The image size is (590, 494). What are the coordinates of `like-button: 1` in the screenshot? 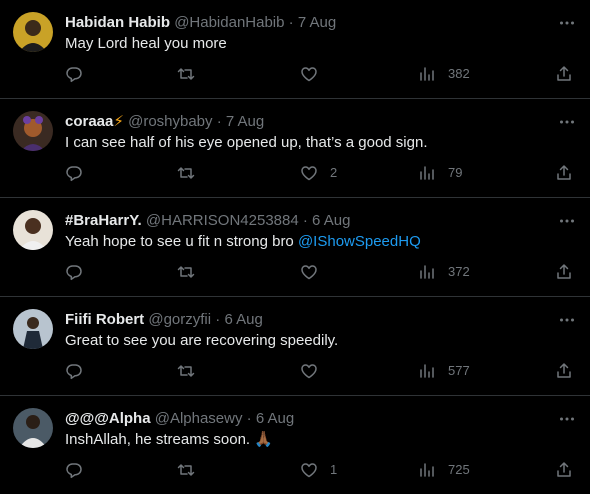 It's located at (318, 470).